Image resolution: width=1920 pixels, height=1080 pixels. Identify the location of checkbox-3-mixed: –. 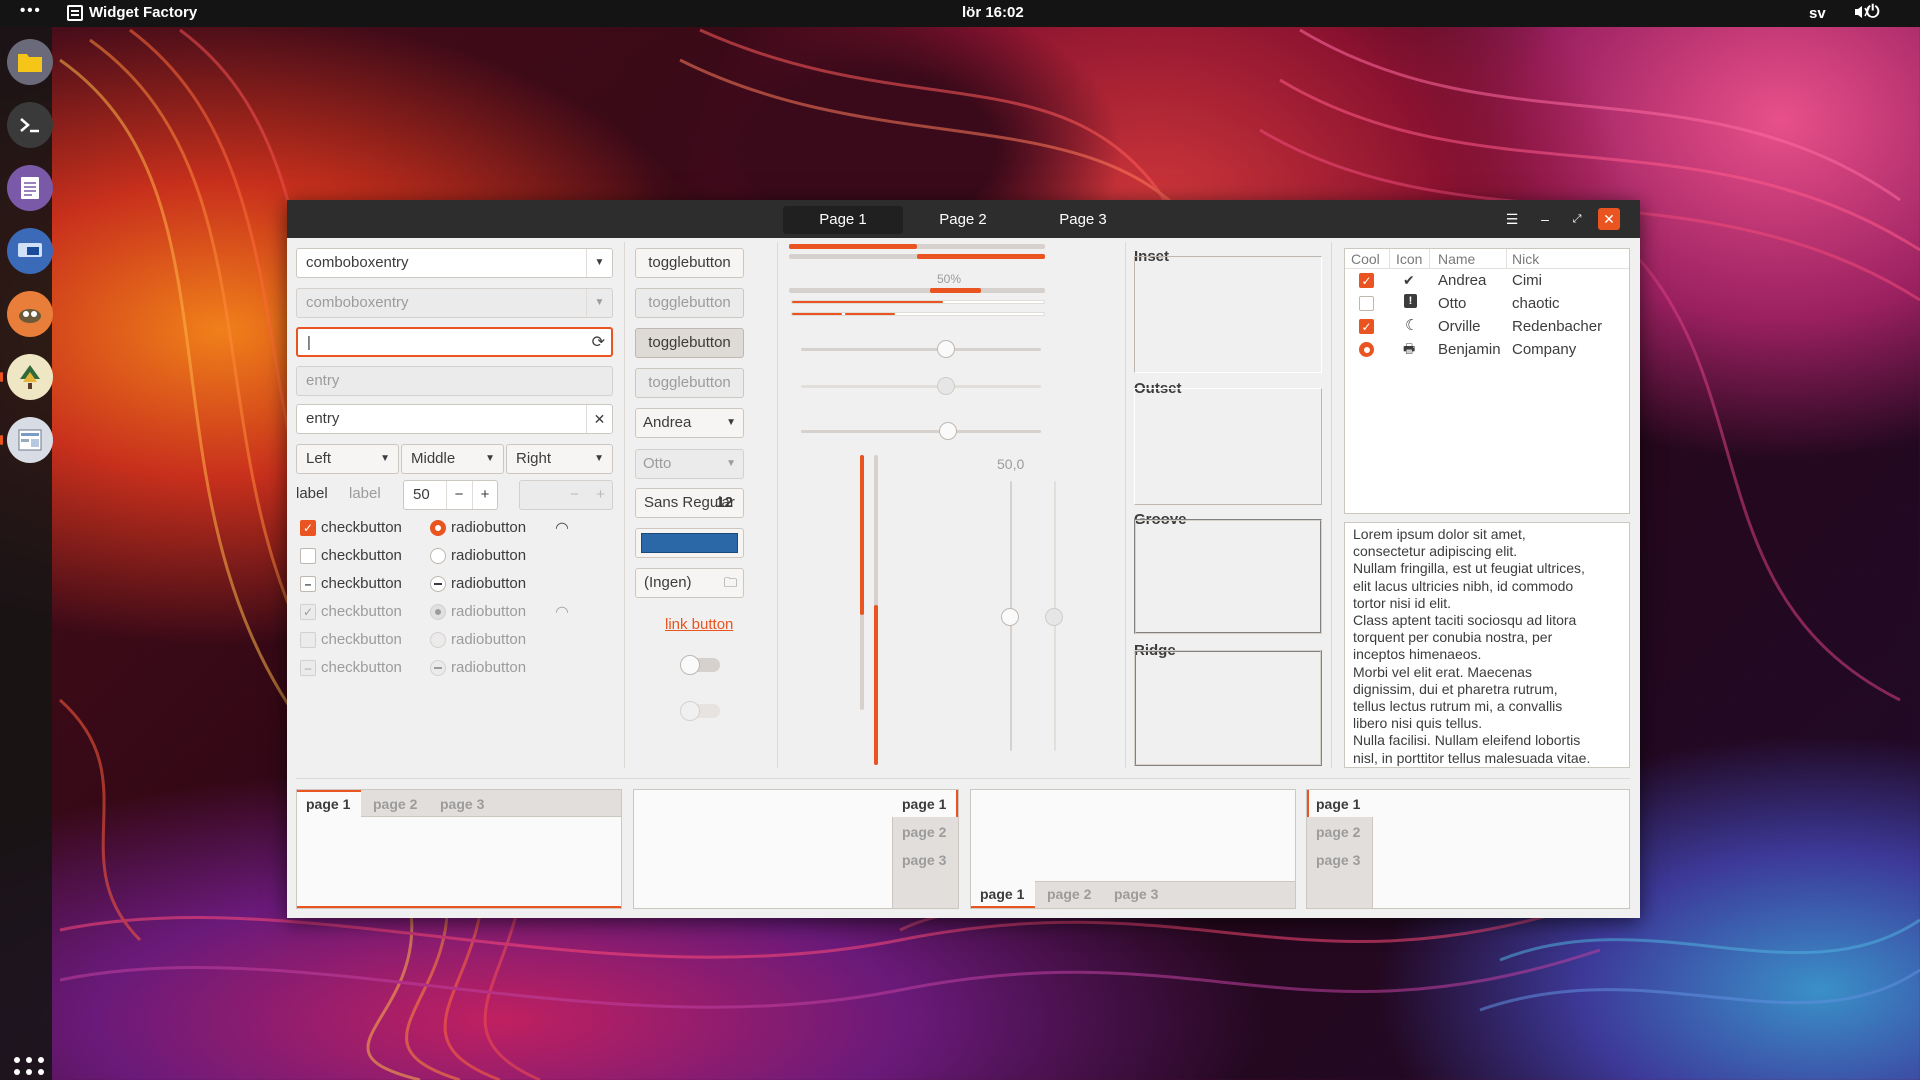
(308, 584).